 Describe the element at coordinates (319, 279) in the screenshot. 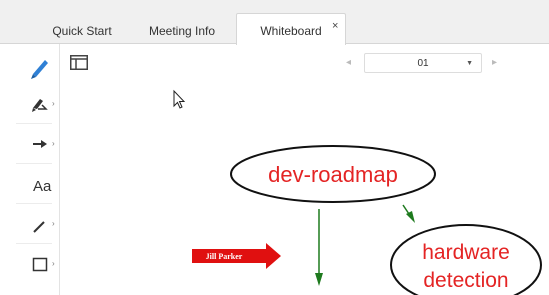

I see `connector-arrowhead` at that location.